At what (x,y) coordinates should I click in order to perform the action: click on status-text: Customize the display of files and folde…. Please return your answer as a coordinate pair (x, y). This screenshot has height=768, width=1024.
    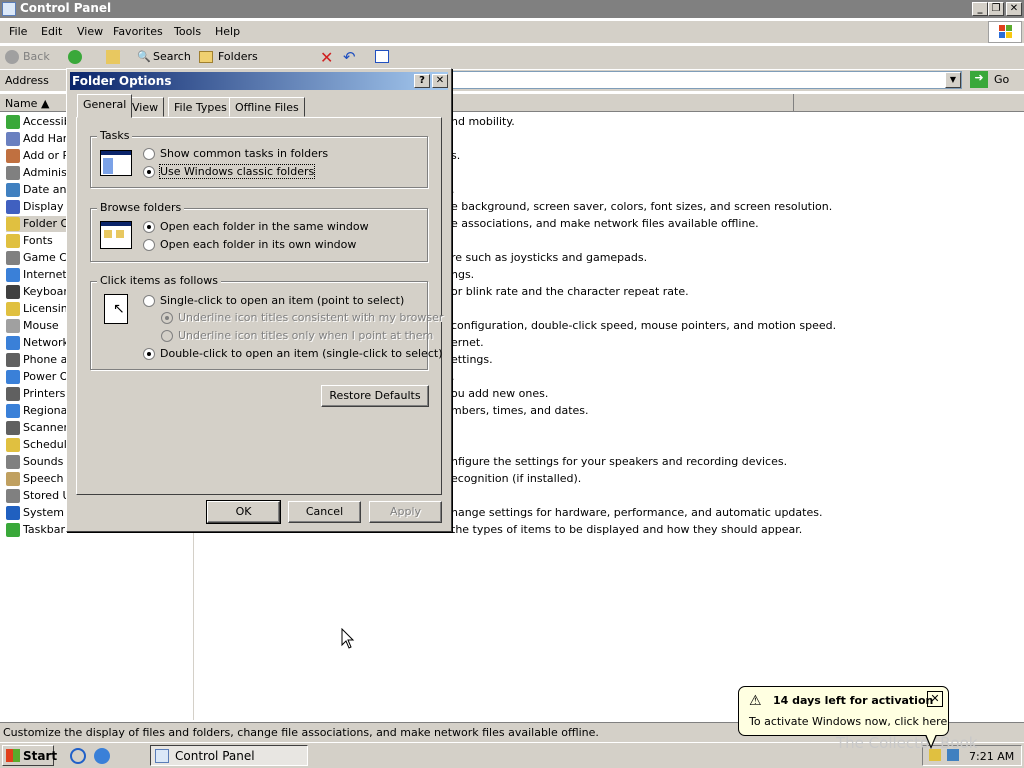
    Looking at the image, I should click on (301, 732).